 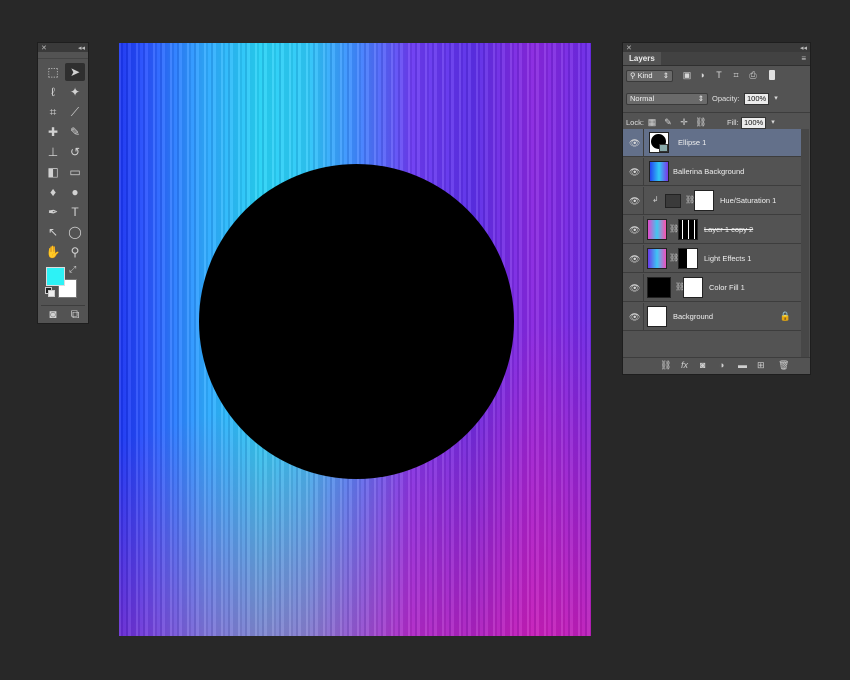 I want to click on panel-tab-row: Layers ≡, so click(x=716, y=59).